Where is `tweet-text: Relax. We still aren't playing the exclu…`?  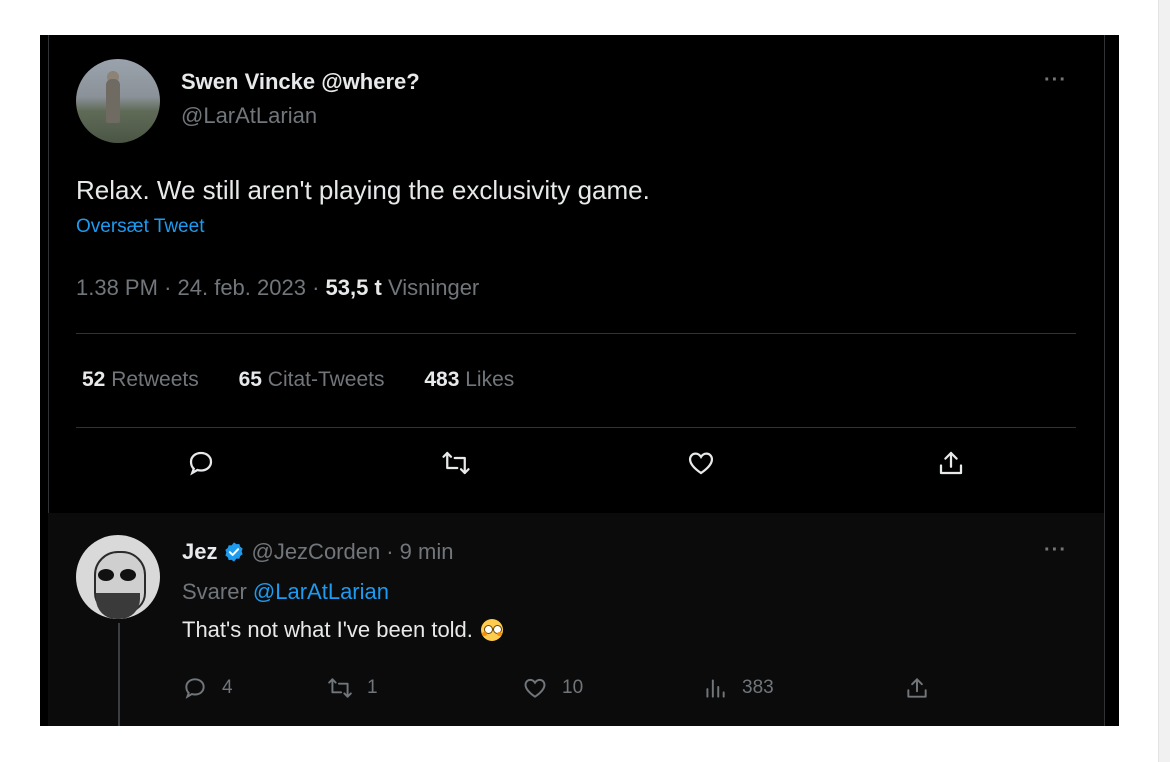
tweet-text: Relax. We still aren't playing the exclu… is located at coordinates (363, 190).